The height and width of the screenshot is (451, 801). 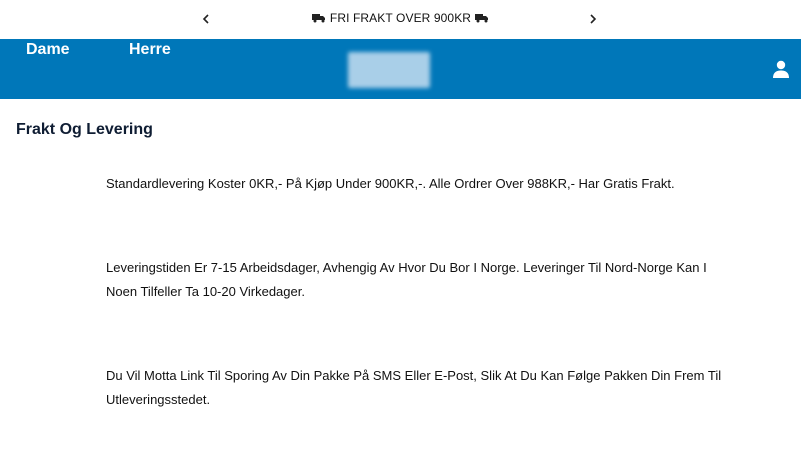 I want to click on site-logo, so click(x=389, y=70).